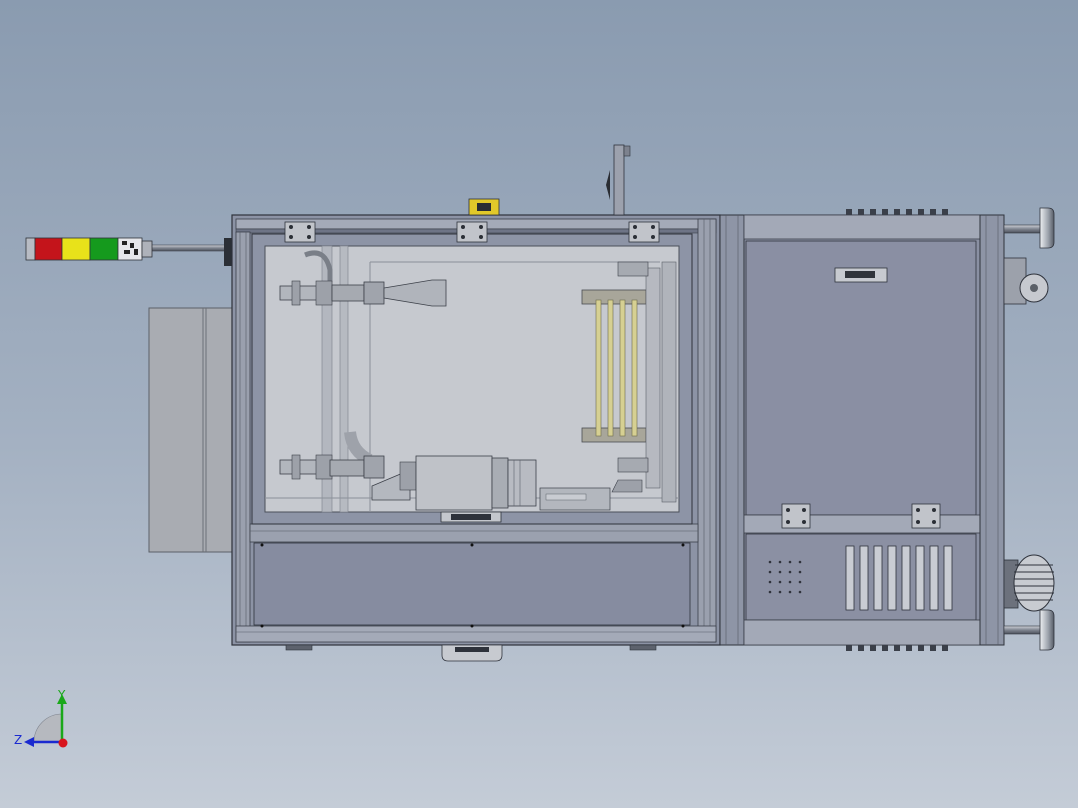  I want to click on y-axis-label: Y, so click(61, 695).